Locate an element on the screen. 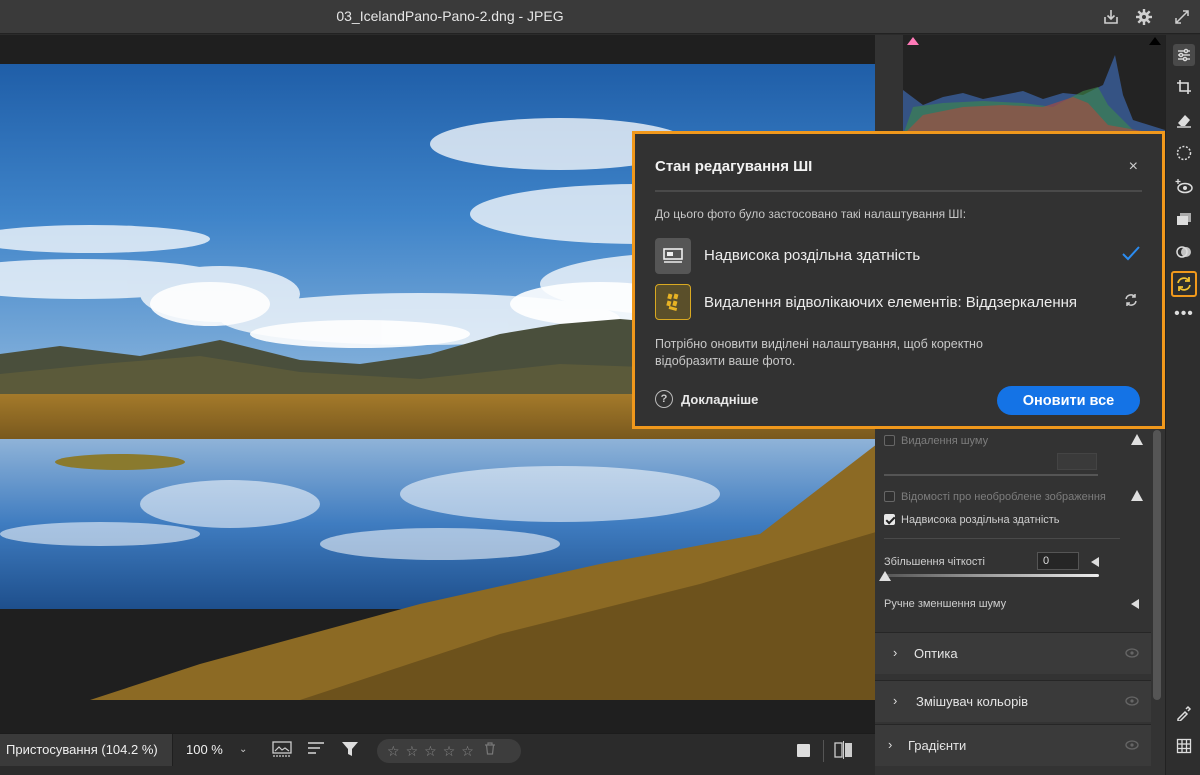  super-resolution-icon is located at coordinates (673, 256).